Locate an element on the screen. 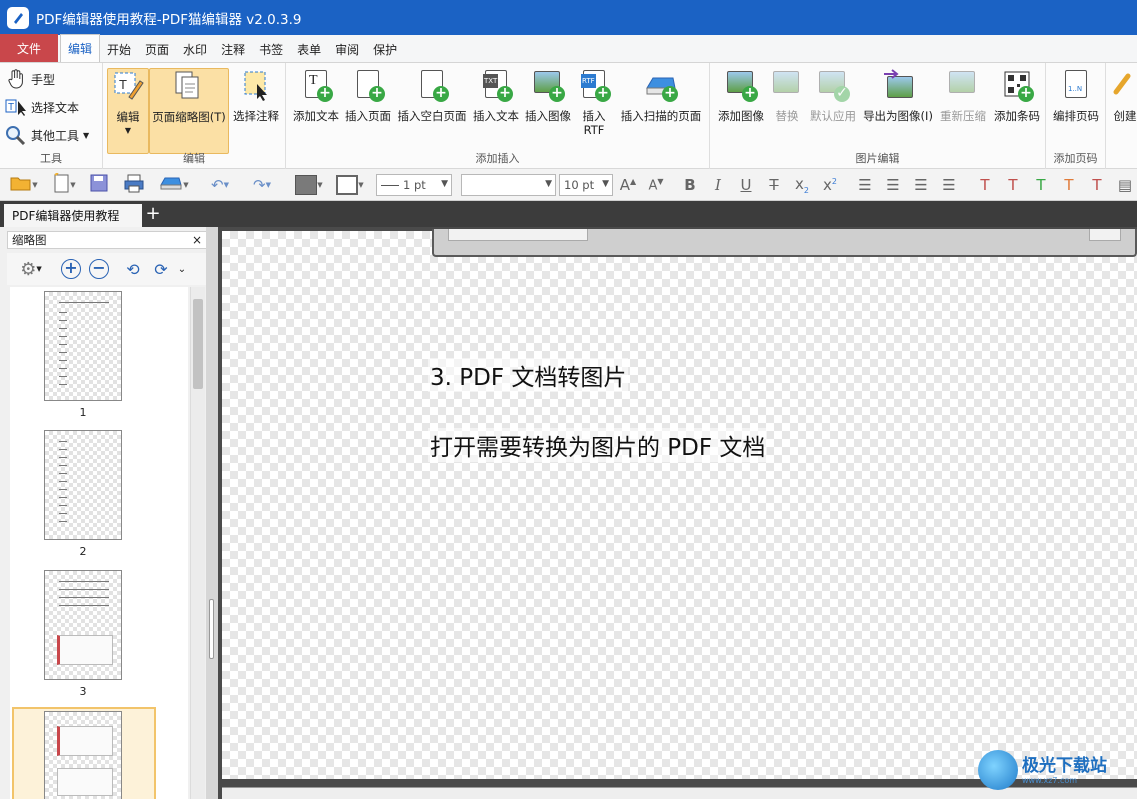  document-tab: PDF编辑器使用教程 is located at coordinates (73, 215).